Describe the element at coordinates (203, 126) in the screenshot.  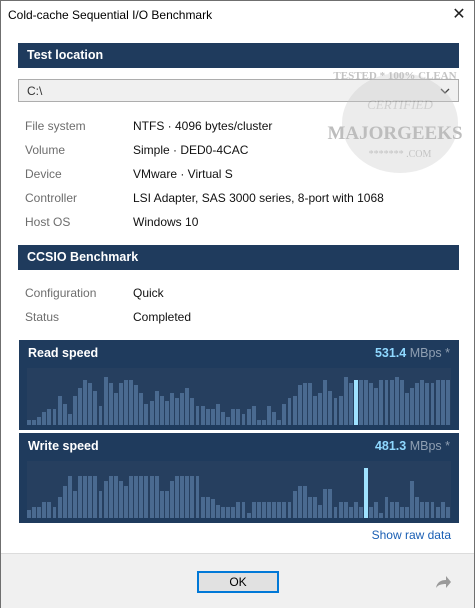
I see `file-system-value: NTFS · 4096 bytes/cluster` at that location.